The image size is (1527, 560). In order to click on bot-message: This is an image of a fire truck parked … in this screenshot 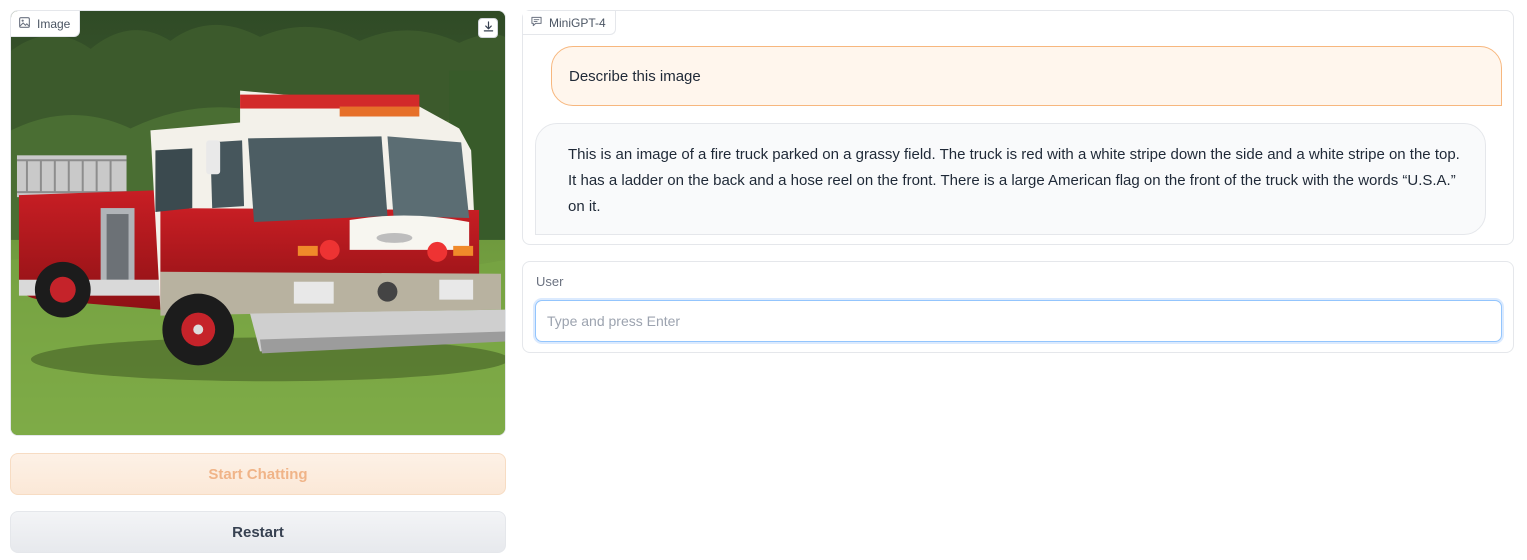, I will do `click(1010, 179)`.